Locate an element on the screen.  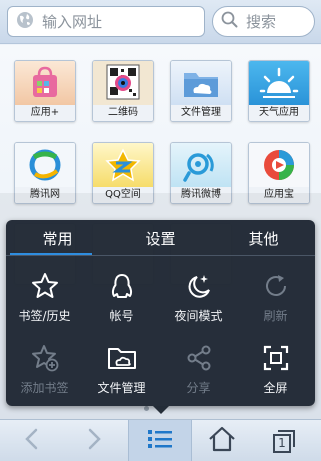
windows-icon: 1 is located at coordinates (284, 441).